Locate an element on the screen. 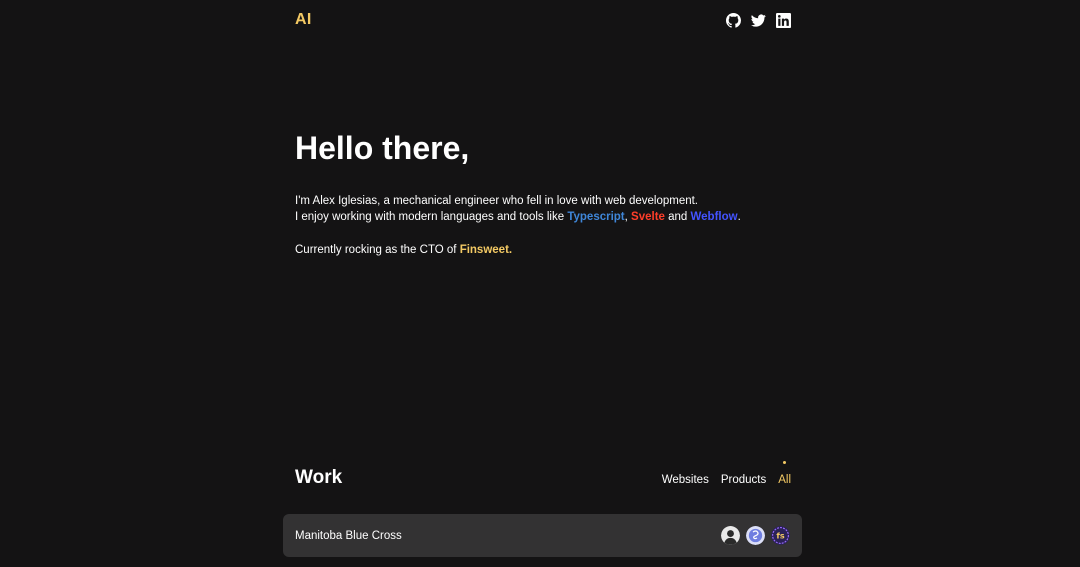  site-header: AI is located at coordinates (543, 20).